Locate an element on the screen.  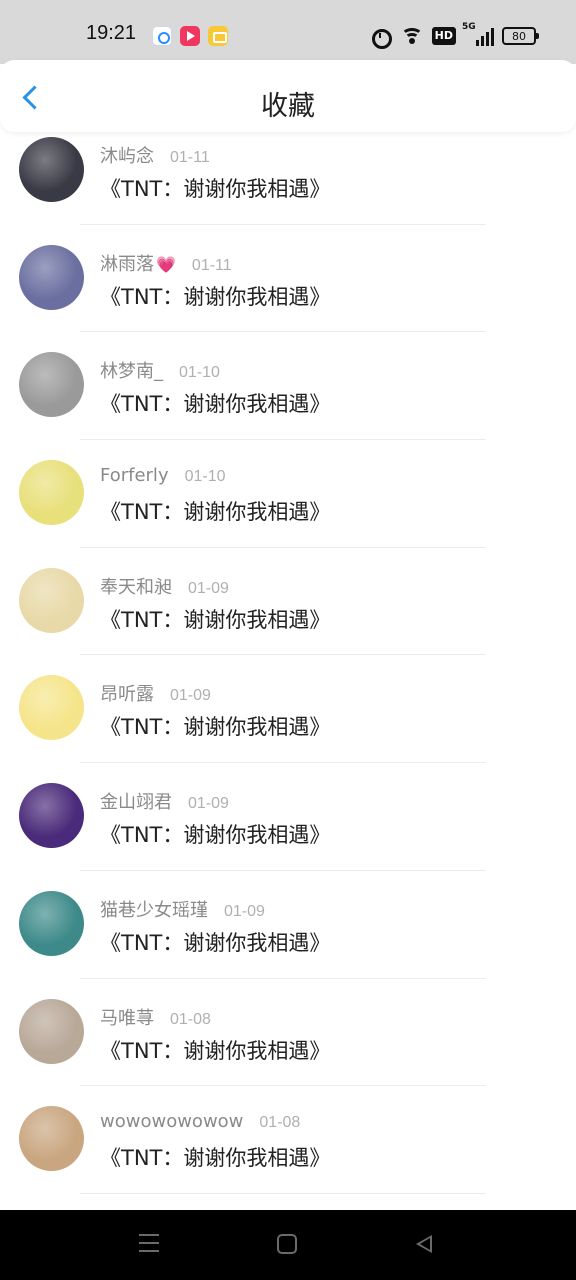
menu-icon is located at coordinates (149, 1243).